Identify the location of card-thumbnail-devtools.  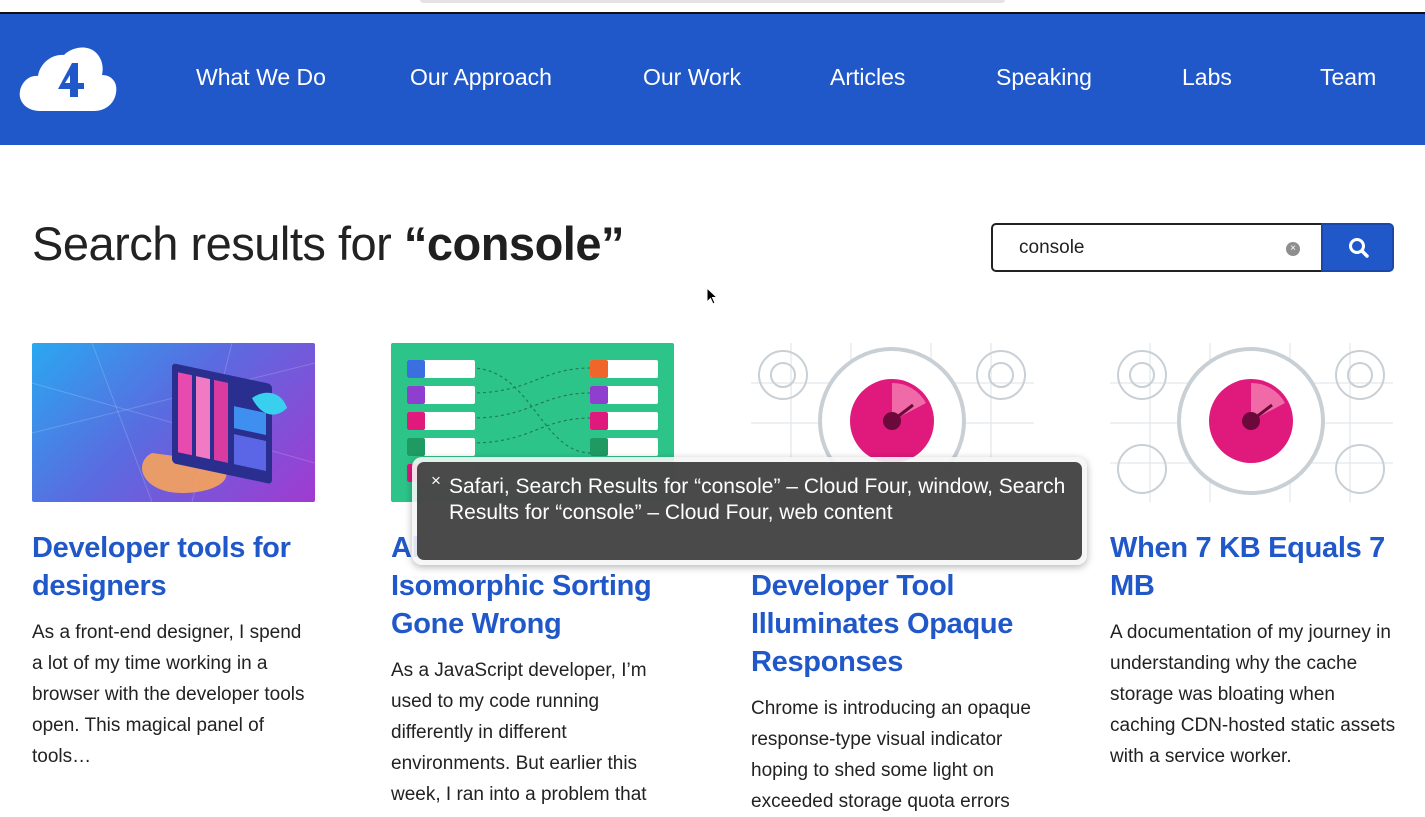
(173, 422).